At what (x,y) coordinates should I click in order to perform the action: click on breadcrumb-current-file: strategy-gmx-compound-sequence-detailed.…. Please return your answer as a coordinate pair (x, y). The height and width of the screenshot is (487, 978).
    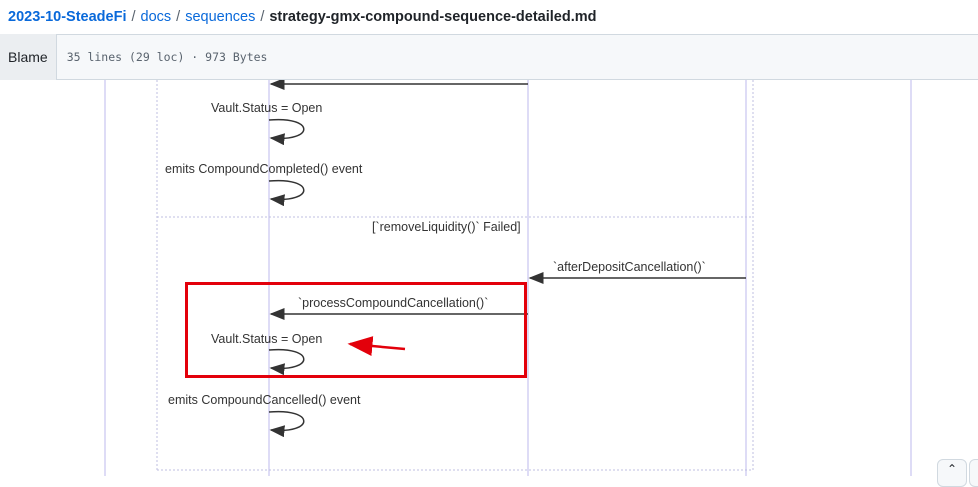
    Looking at the image, I should click on (433, 17).